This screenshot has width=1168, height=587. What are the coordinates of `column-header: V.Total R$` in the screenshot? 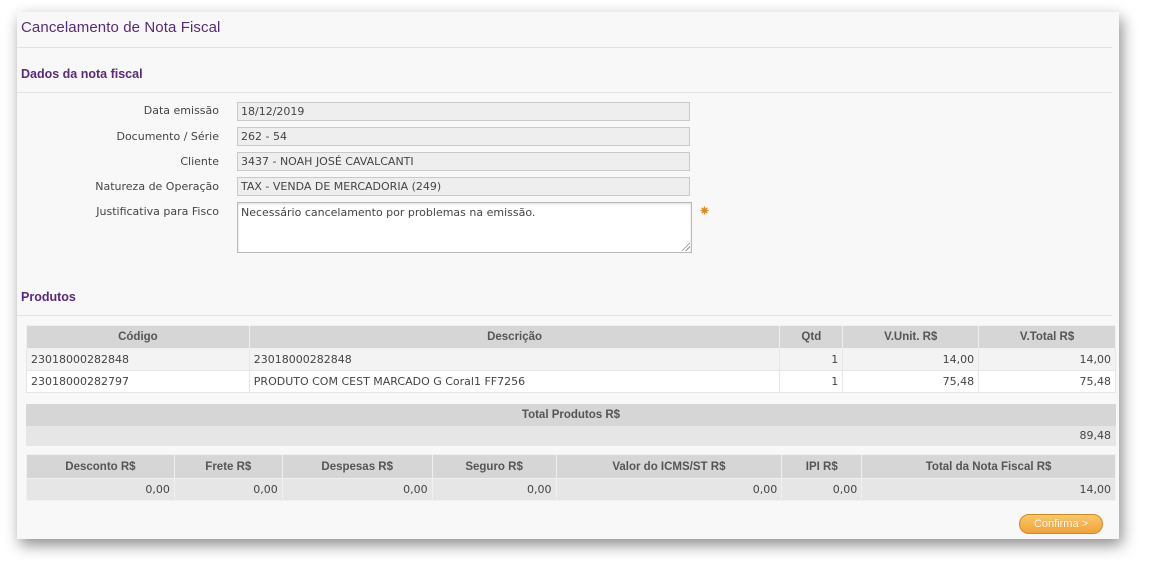 It's located at (1047, 337).